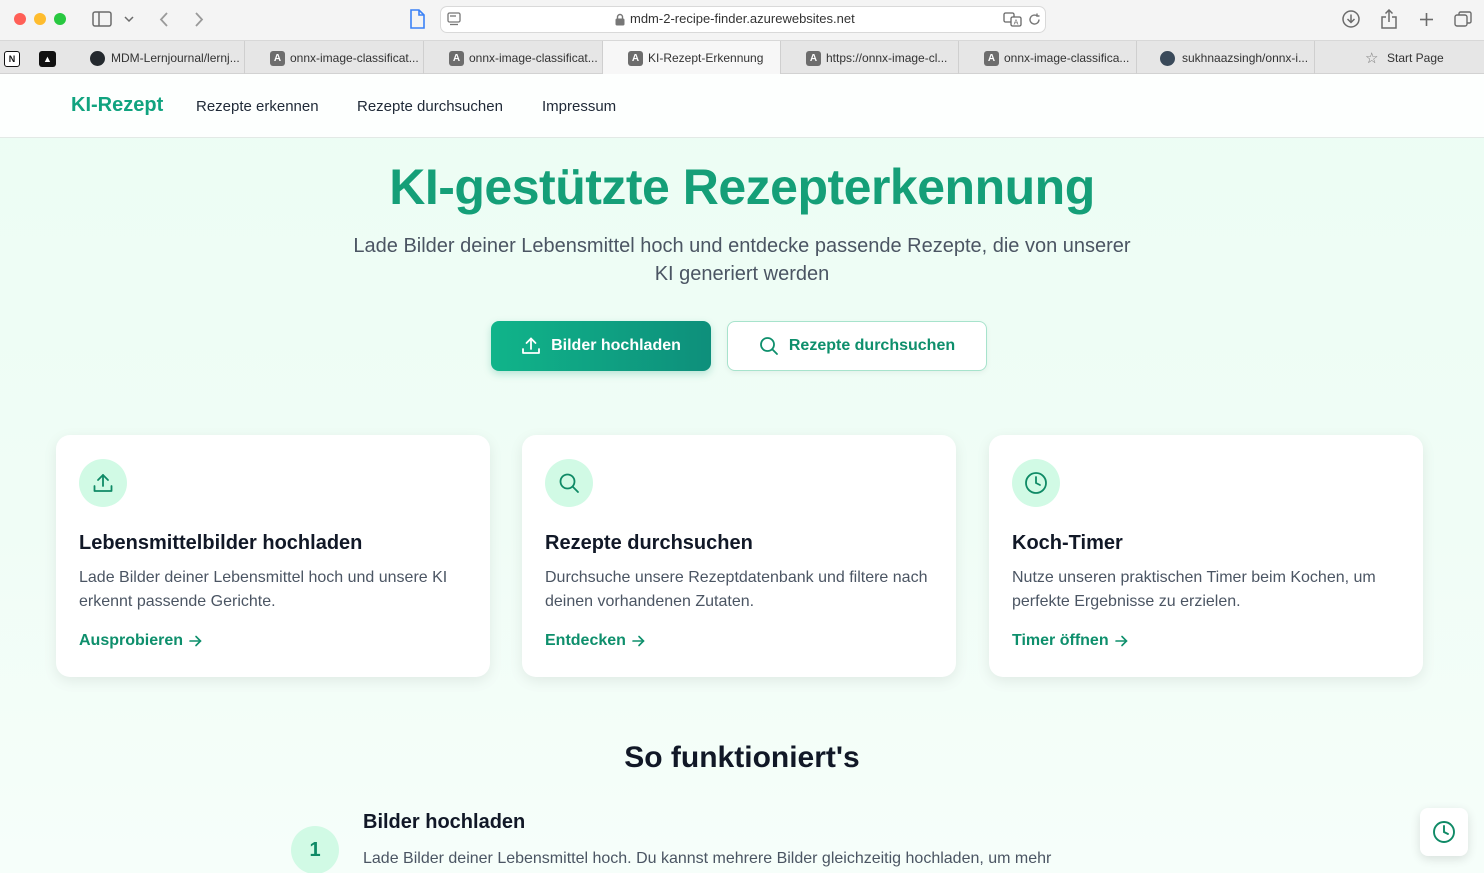 This screenshot has height=873, width=1484. Describe the element at coordinates (1015, 22) in the screenshot. I see `svg-text: A` at that location.